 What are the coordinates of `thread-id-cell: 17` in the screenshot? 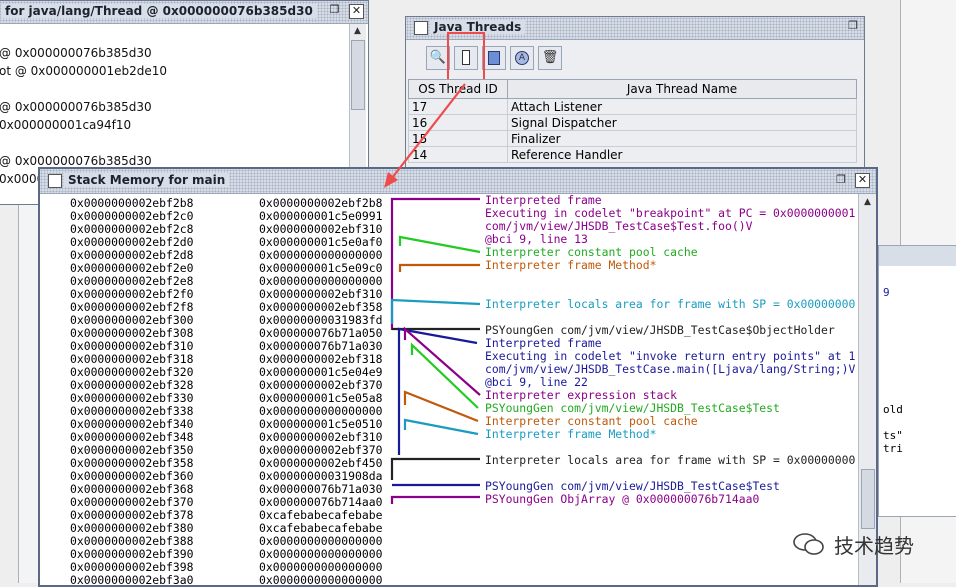 It's located at (458, 106).